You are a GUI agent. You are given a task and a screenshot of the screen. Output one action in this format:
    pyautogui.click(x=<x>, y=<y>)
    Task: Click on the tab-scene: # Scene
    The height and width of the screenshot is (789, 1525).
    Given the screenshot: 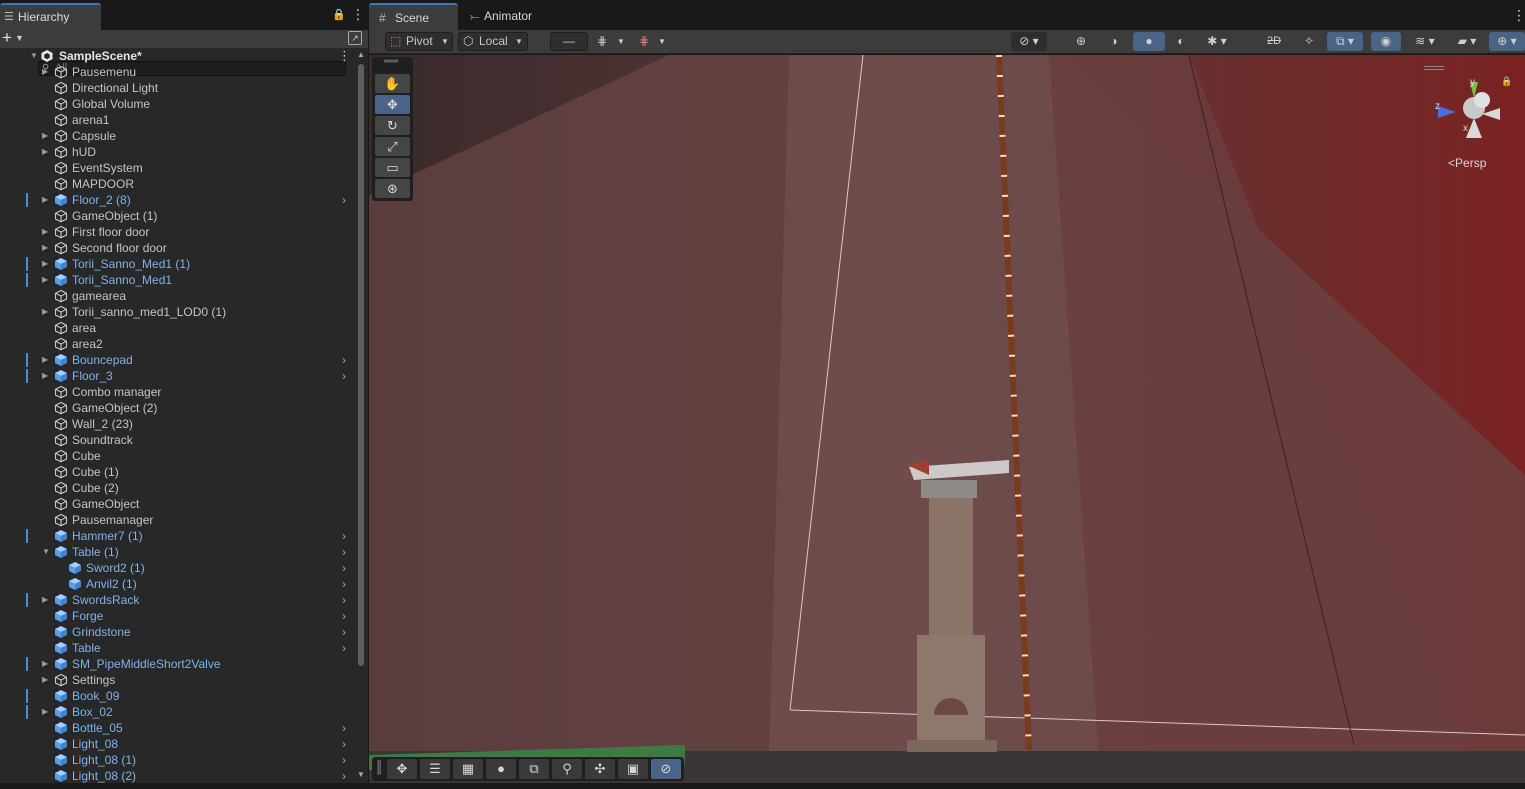 What is the action you would take?
    pyautogui.click(x=413, y=16)
    